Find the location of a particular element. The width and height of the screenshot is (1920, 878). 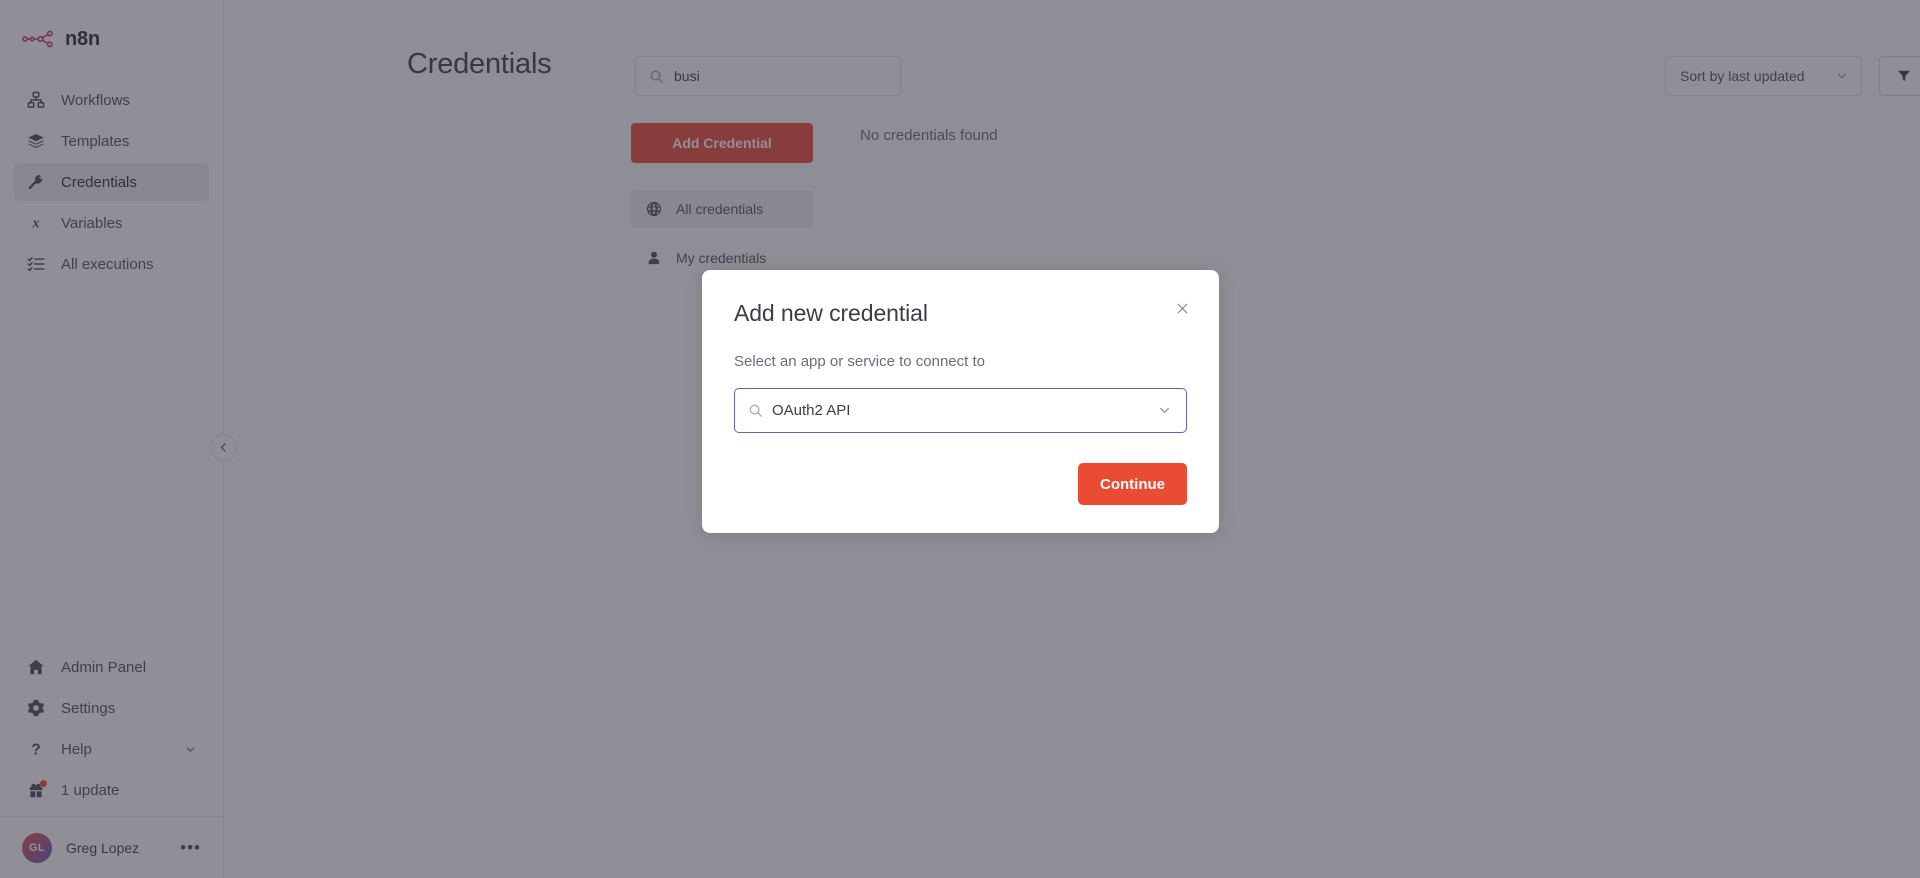

modal-footer: Continue is located at coordinates (960, 484).